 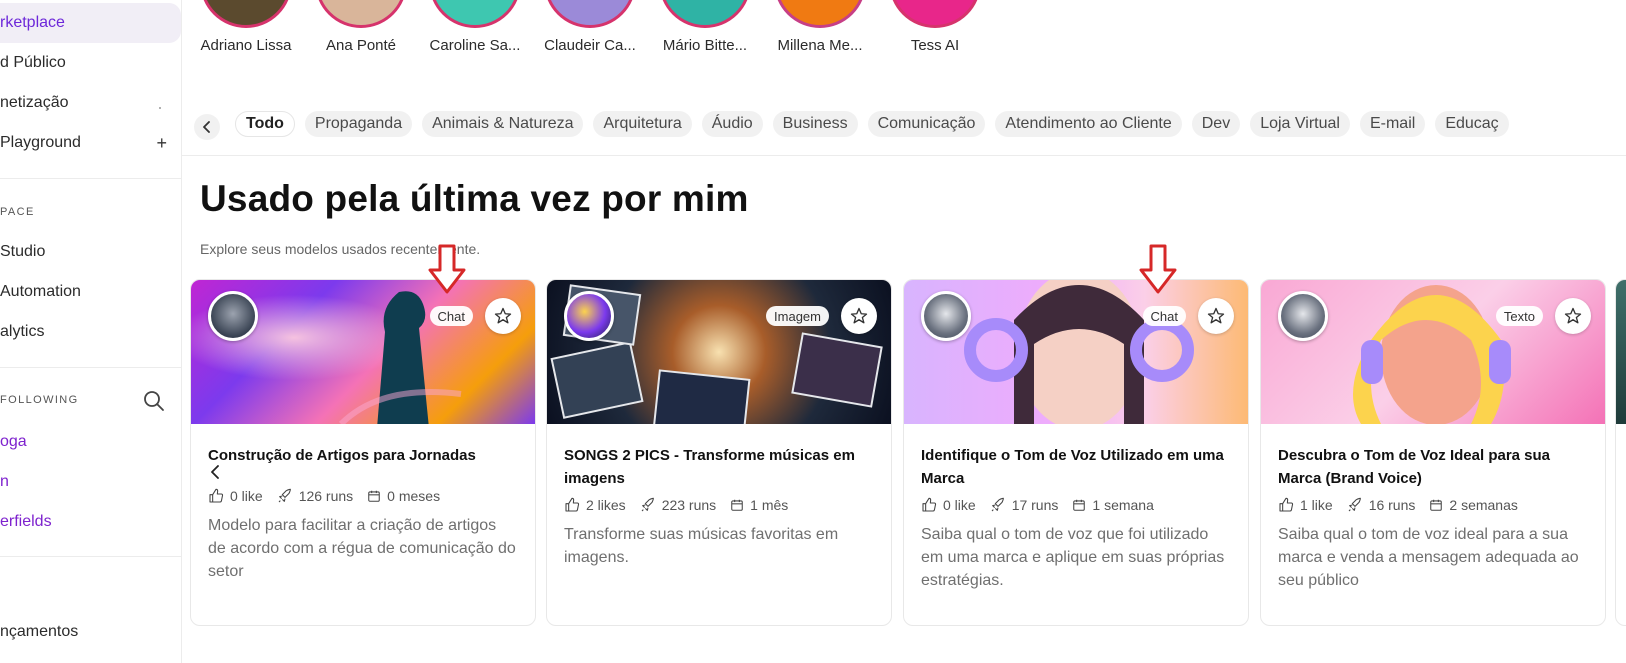 I want to click on card-type-tag: Imagem, so click(x=797, y=316).